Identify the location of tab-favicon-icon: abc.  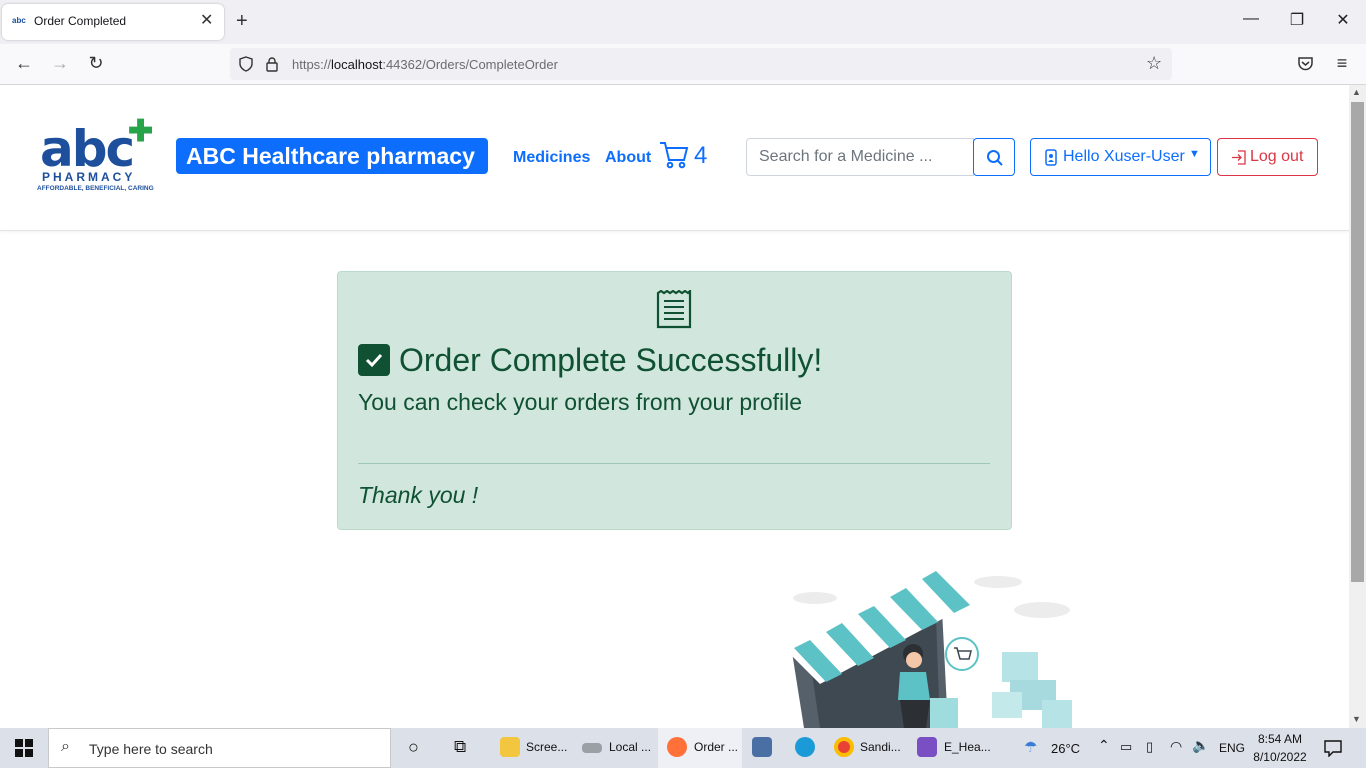
(19, 20).